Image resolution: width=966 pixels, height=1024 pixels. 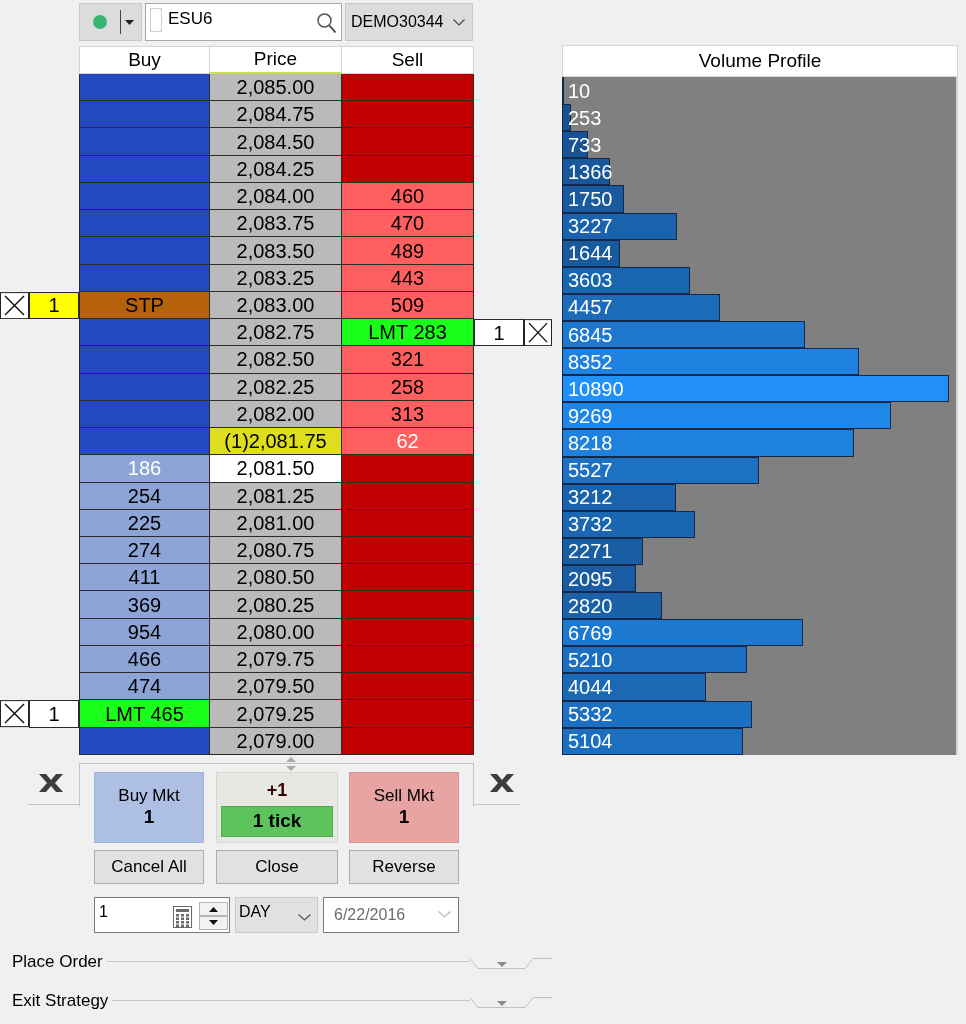 I want to click on column-header: Buy, so click(x=144, y=60).